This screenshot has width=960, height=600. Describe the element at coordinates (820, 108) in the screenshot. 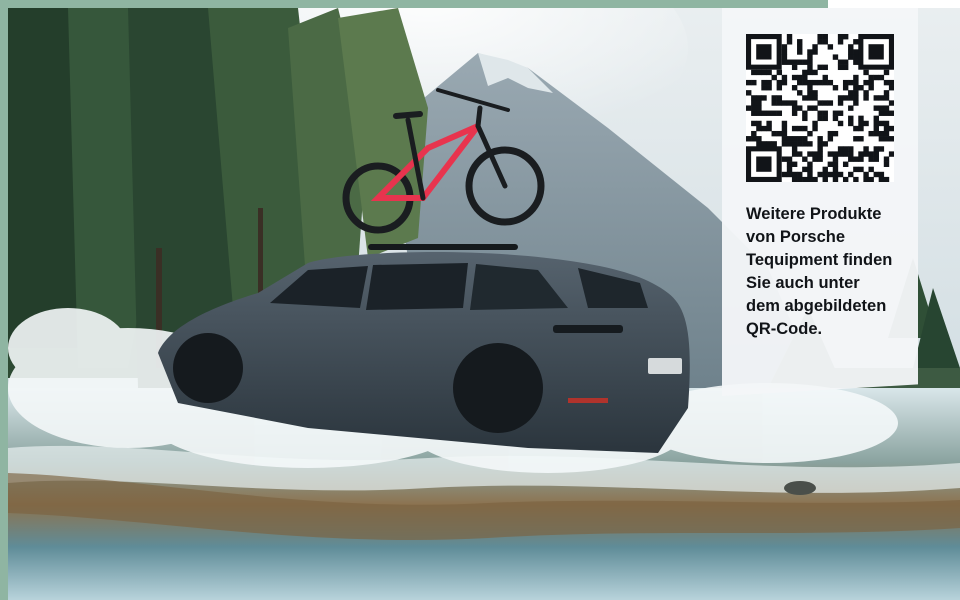

I see `qr-code-icon` at that location.